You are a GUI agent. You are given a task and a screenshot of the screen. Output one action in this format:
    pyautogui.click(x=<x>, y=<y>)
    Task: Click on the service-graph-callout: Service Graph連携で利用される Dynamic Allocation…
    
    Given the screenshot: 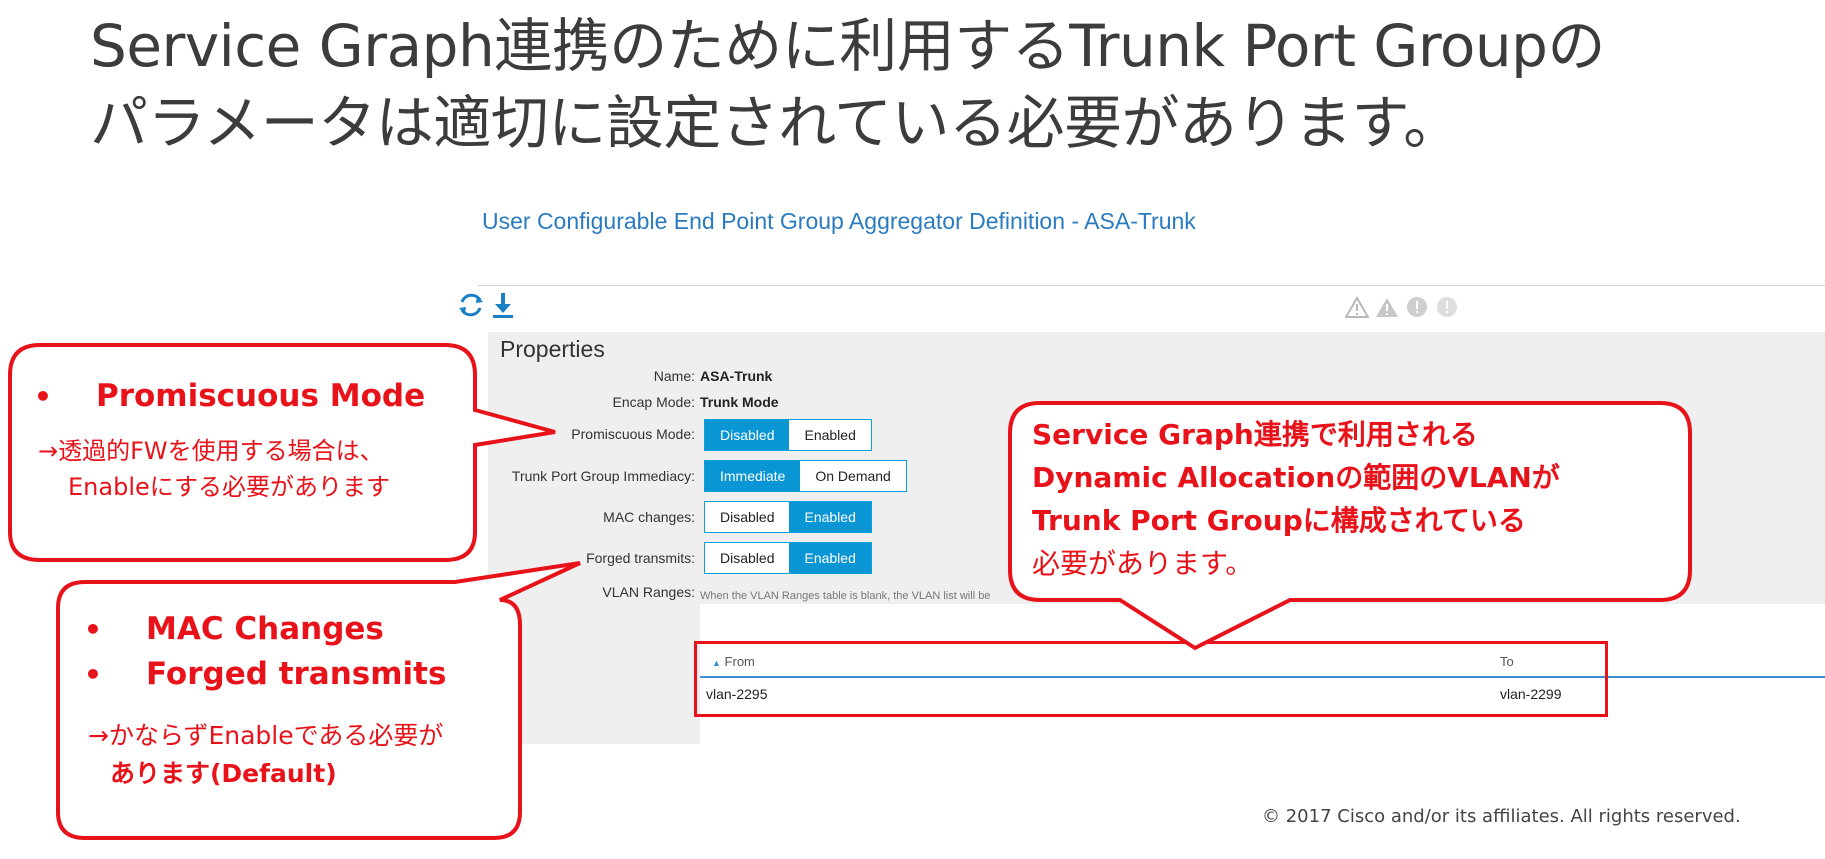 What is the action you would take?
    pyautogui.click(x=1296, y=499)
    